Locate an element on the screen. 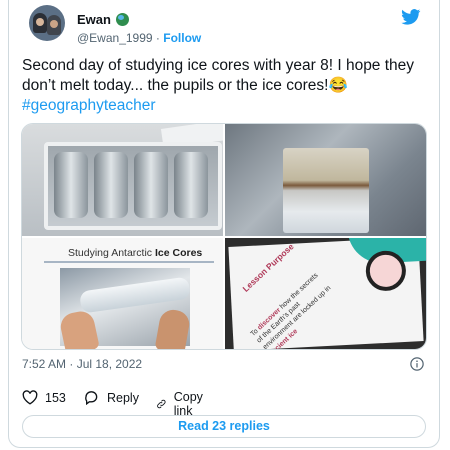 This screenshot has width=450, height=450. author-name: Ewan is located at coordinates (94, 19).